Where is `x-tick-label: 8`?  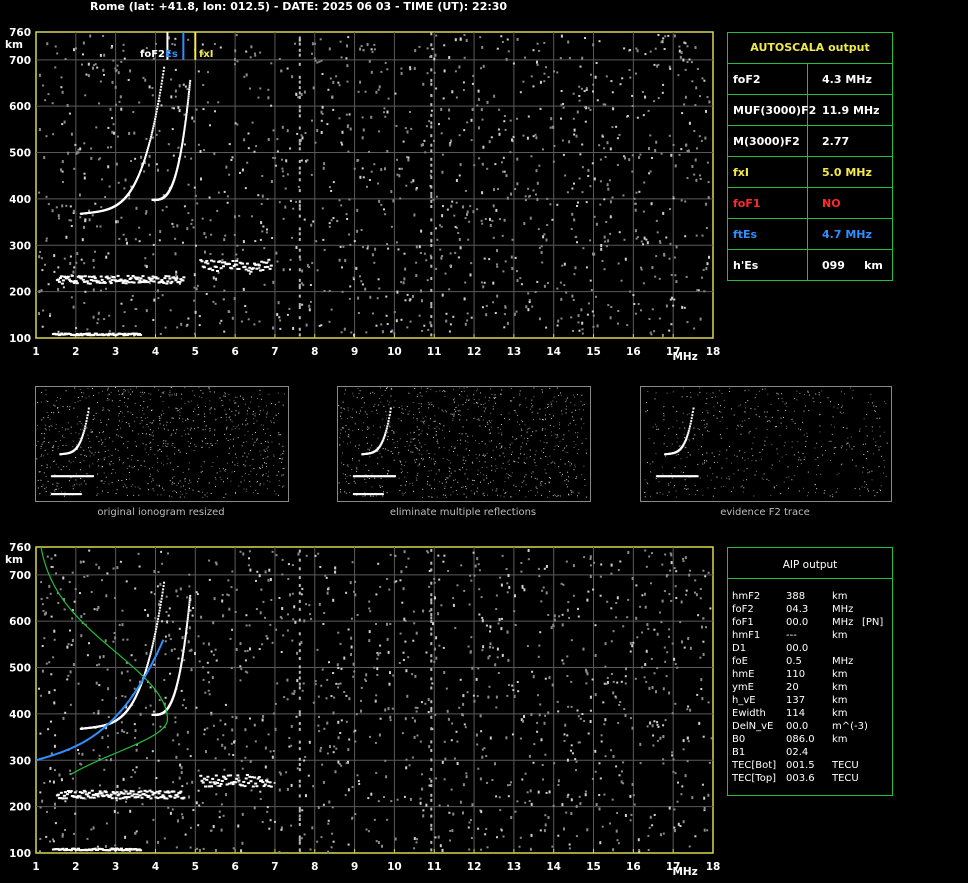
x-tick-label: 8 is located at coordinates (314, 352).